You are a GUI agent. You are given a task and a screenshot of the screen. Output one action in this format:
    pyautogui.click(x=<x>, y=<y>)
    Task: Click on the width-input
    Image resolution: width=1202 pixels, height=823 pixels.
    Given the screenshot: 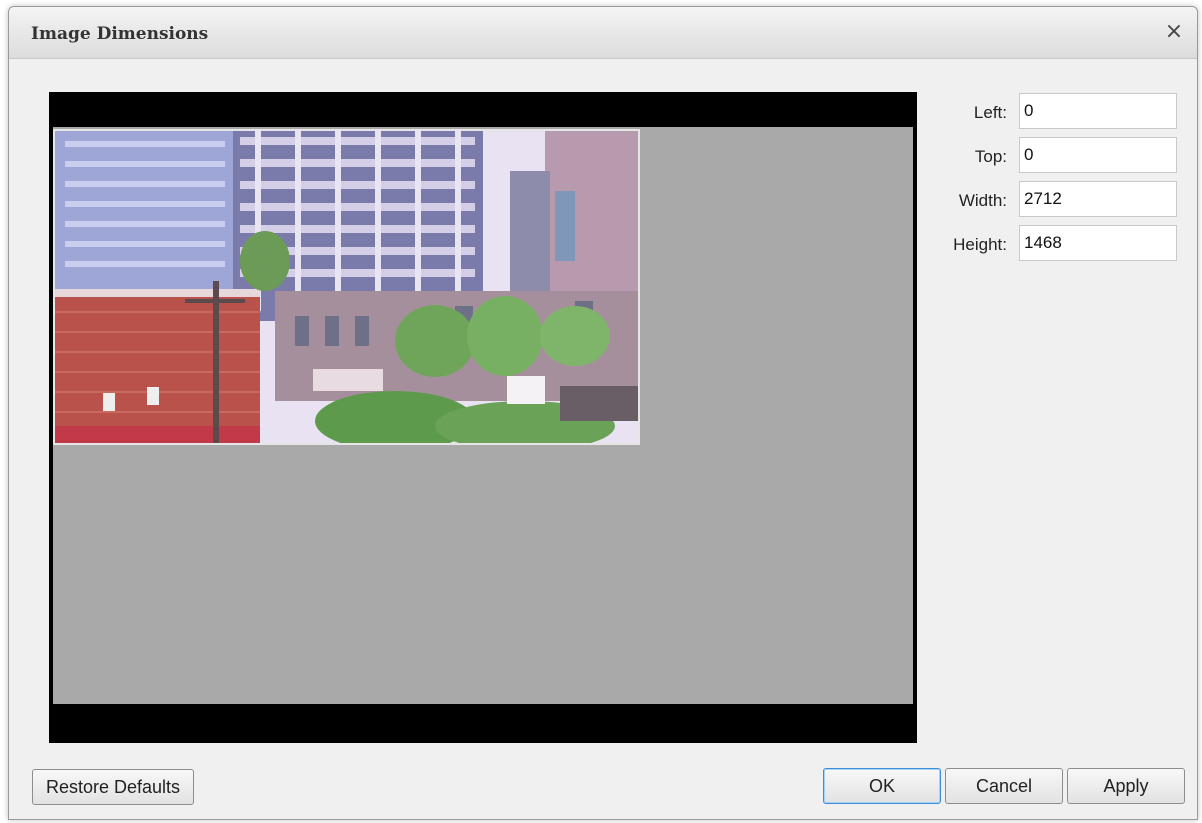 What is the action you would take?
    pyautogui.click(x=1098, y=199)
    